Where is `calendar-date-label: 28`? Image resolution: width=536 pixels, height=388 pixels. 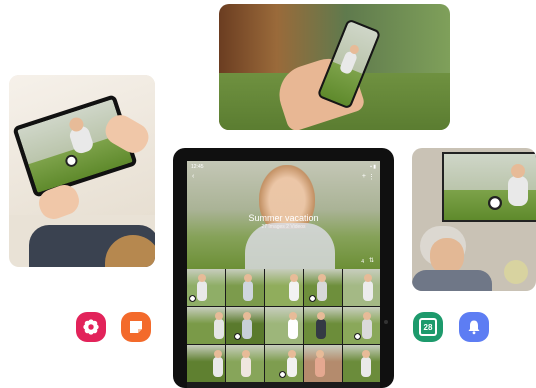 calendar-date-label: 28 is located at coordinates (428, 327).